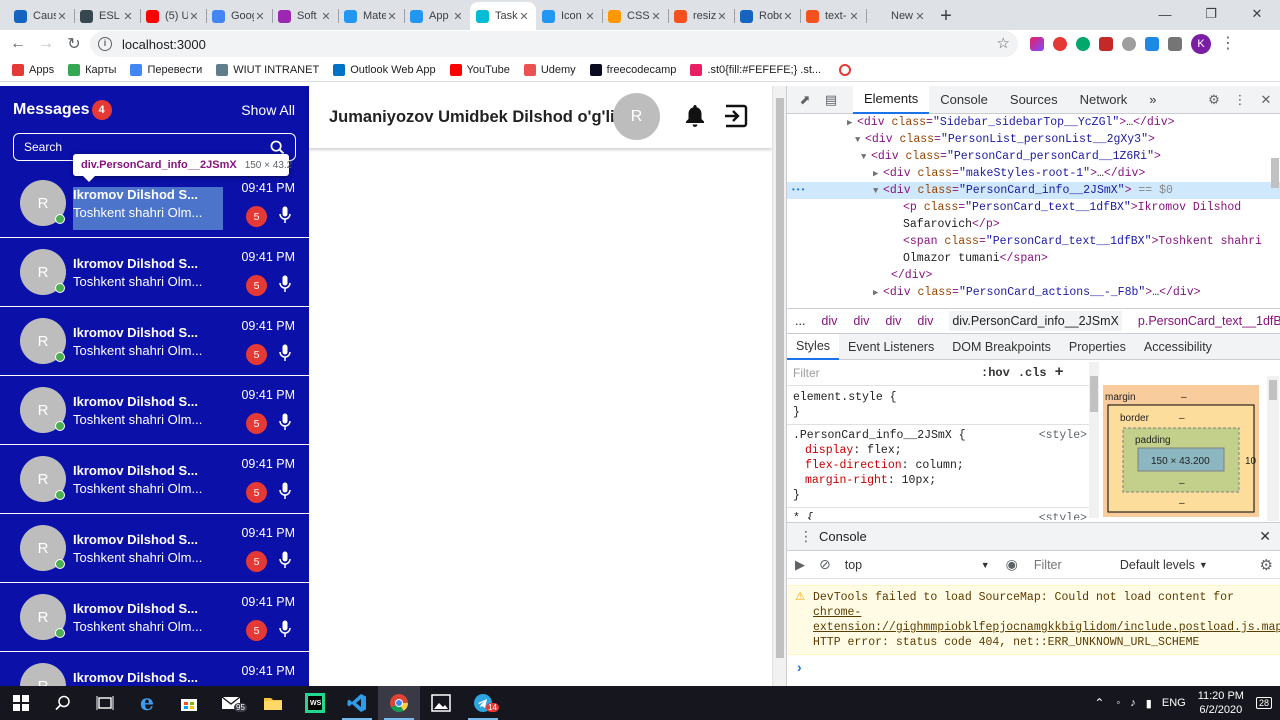 The image size is (1280, 720). Describe the element at coordinates (1266, 565) in the screenshot. I see `console-settings-icon: ⚙` at that location.